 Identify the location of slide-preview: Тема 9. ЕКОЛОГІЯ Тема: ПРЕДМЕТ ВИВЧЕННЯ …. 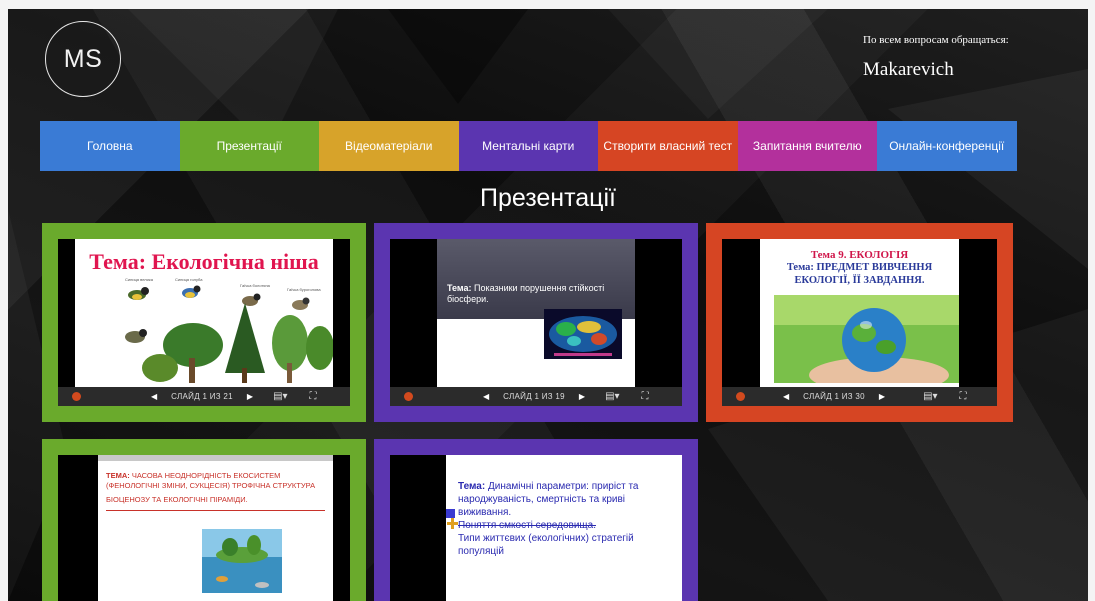
(859, 313).